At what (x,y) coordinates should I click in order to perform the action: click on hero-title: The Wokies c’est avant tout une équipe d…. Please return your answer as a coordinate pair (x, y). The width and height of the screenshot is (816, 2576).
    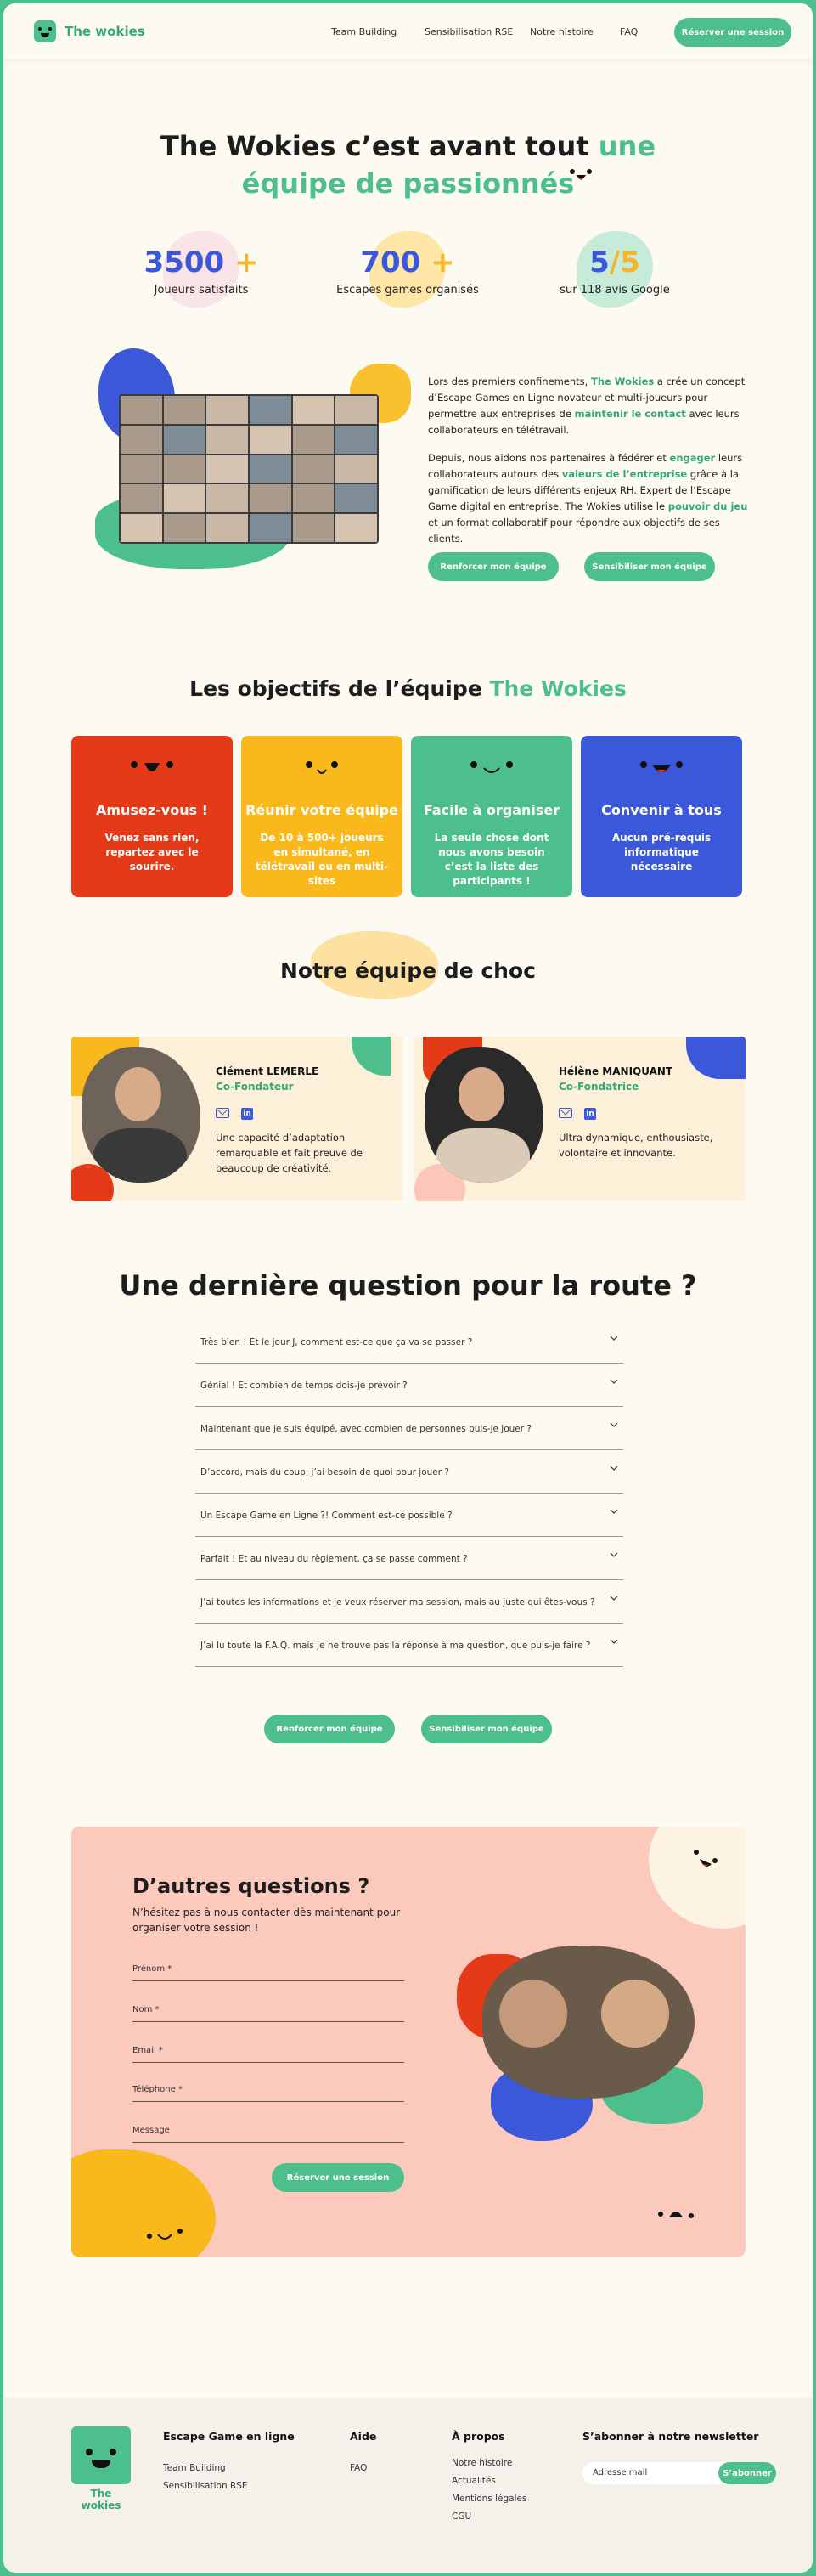
    Looking at the image, I should click on (408, 164).